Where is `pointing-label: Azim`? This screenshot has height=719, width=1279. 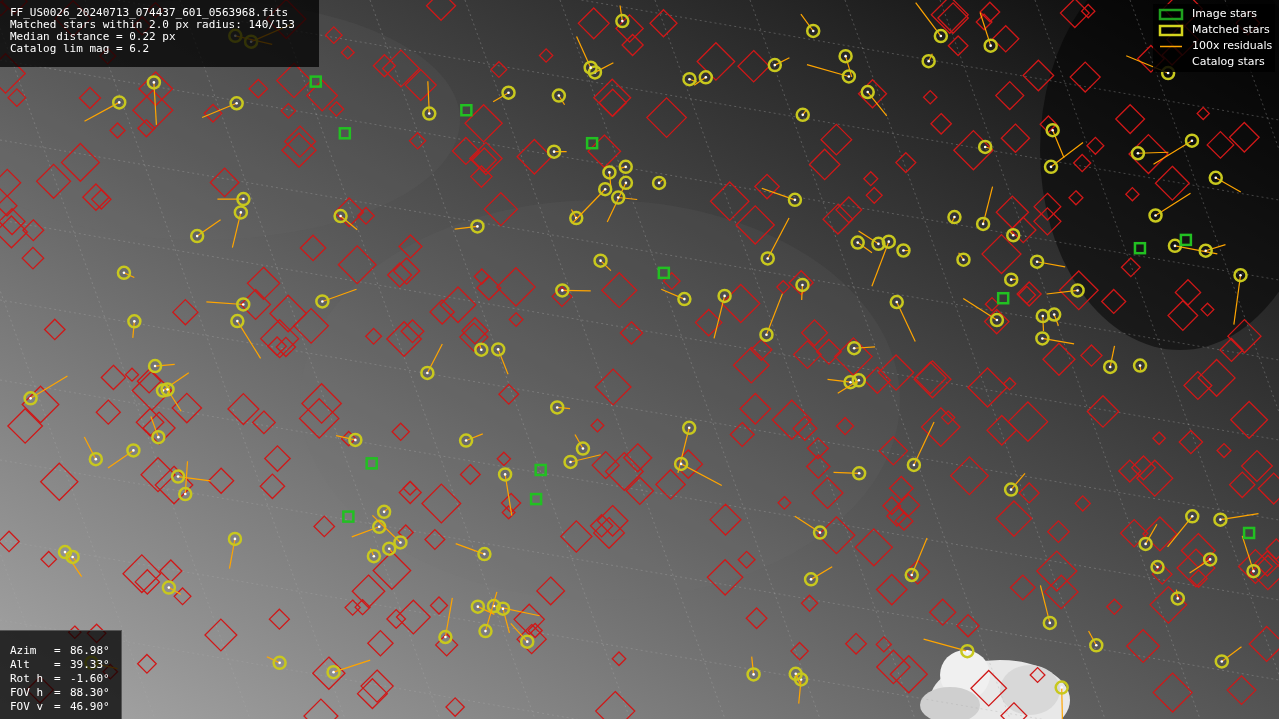
pointing-label: Azim is located at coordinates (24, 650).